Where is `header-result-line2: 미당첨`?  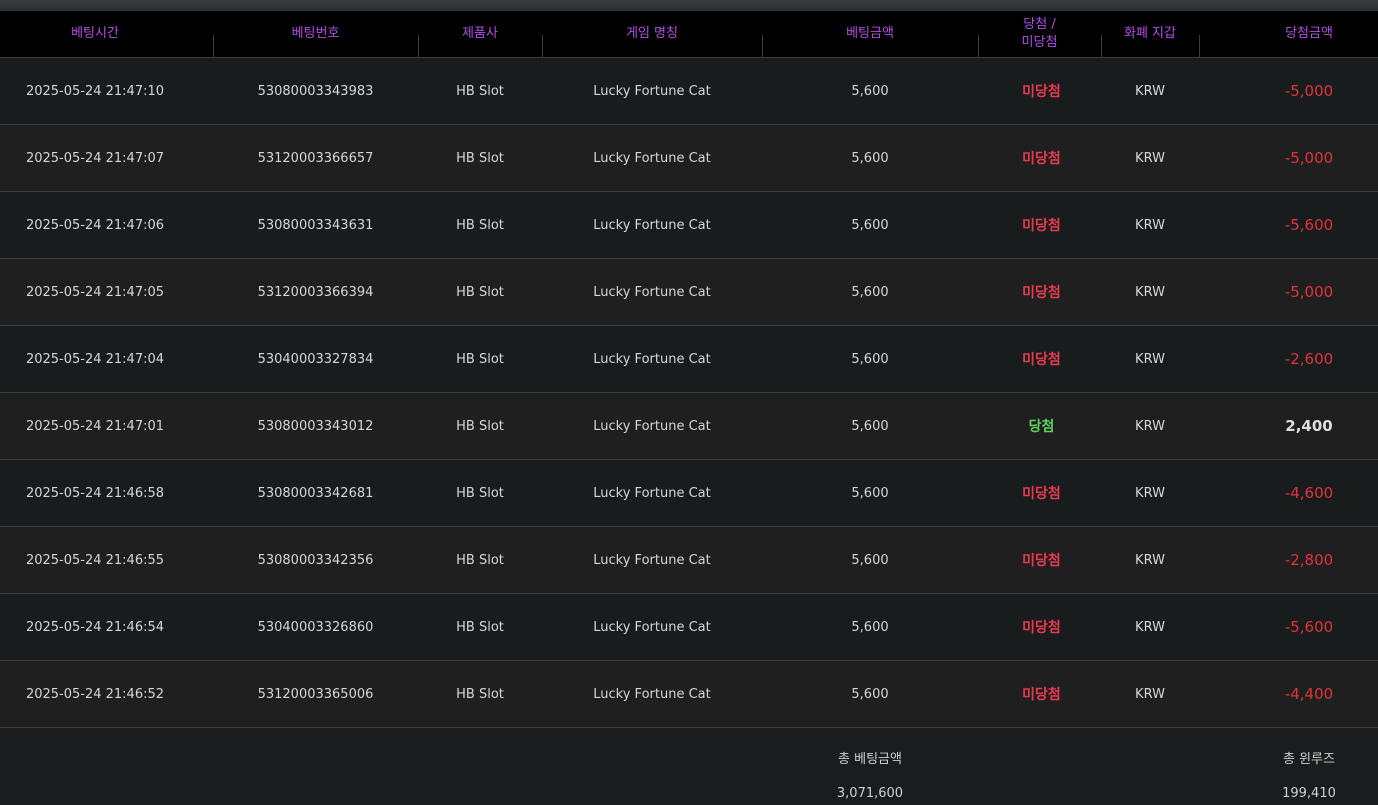 header-result-line2: 미당첨 is located at coordinates (1039, 42).